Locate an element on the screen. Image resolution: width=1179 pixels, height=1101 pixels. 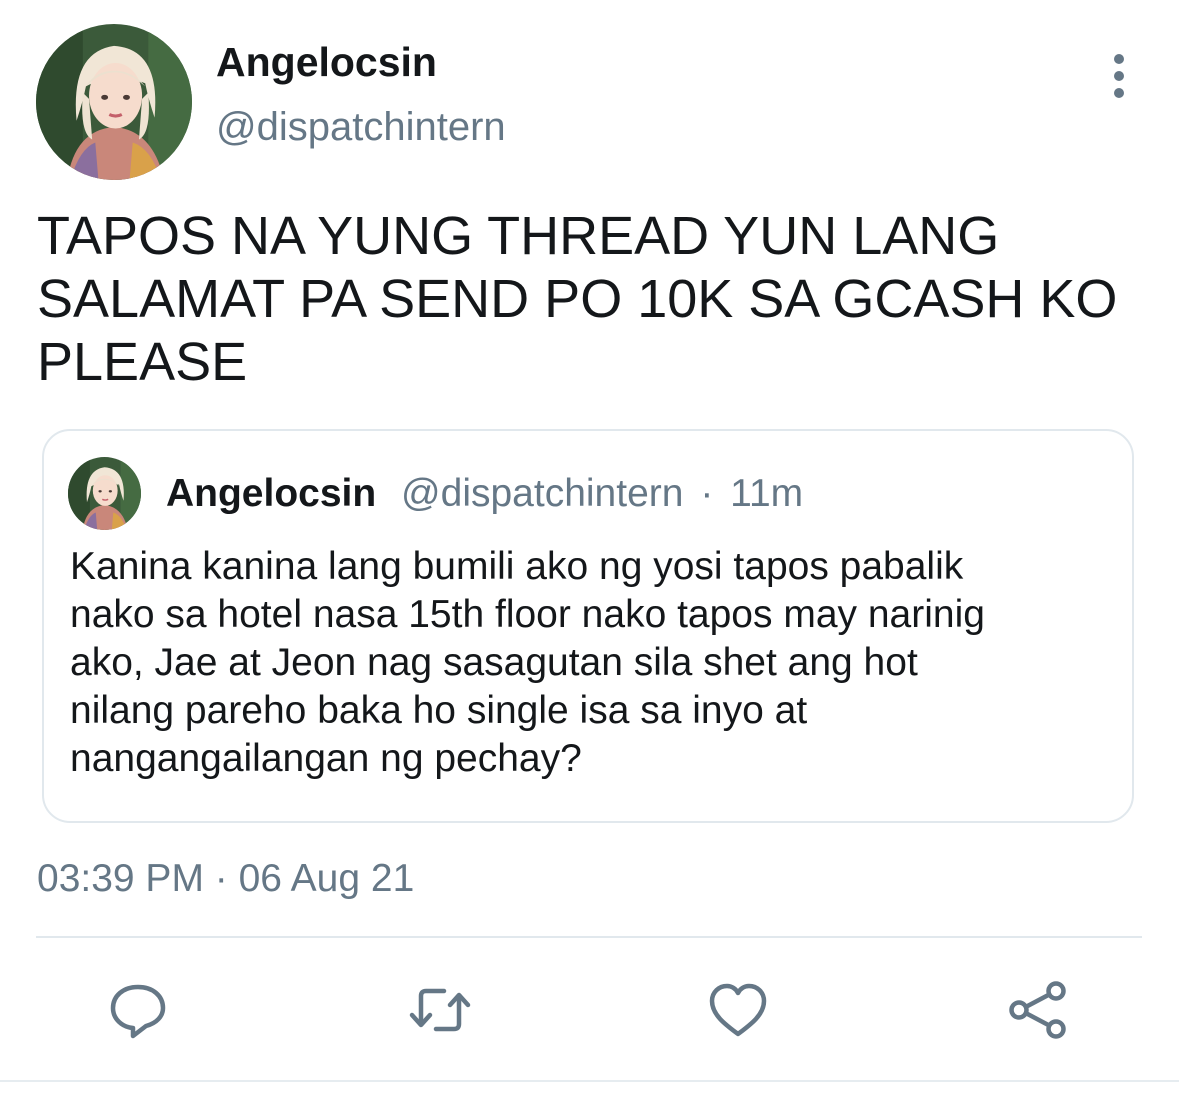
quoted-author-handle: @dispatchintern is located at coordinates (542, 493).